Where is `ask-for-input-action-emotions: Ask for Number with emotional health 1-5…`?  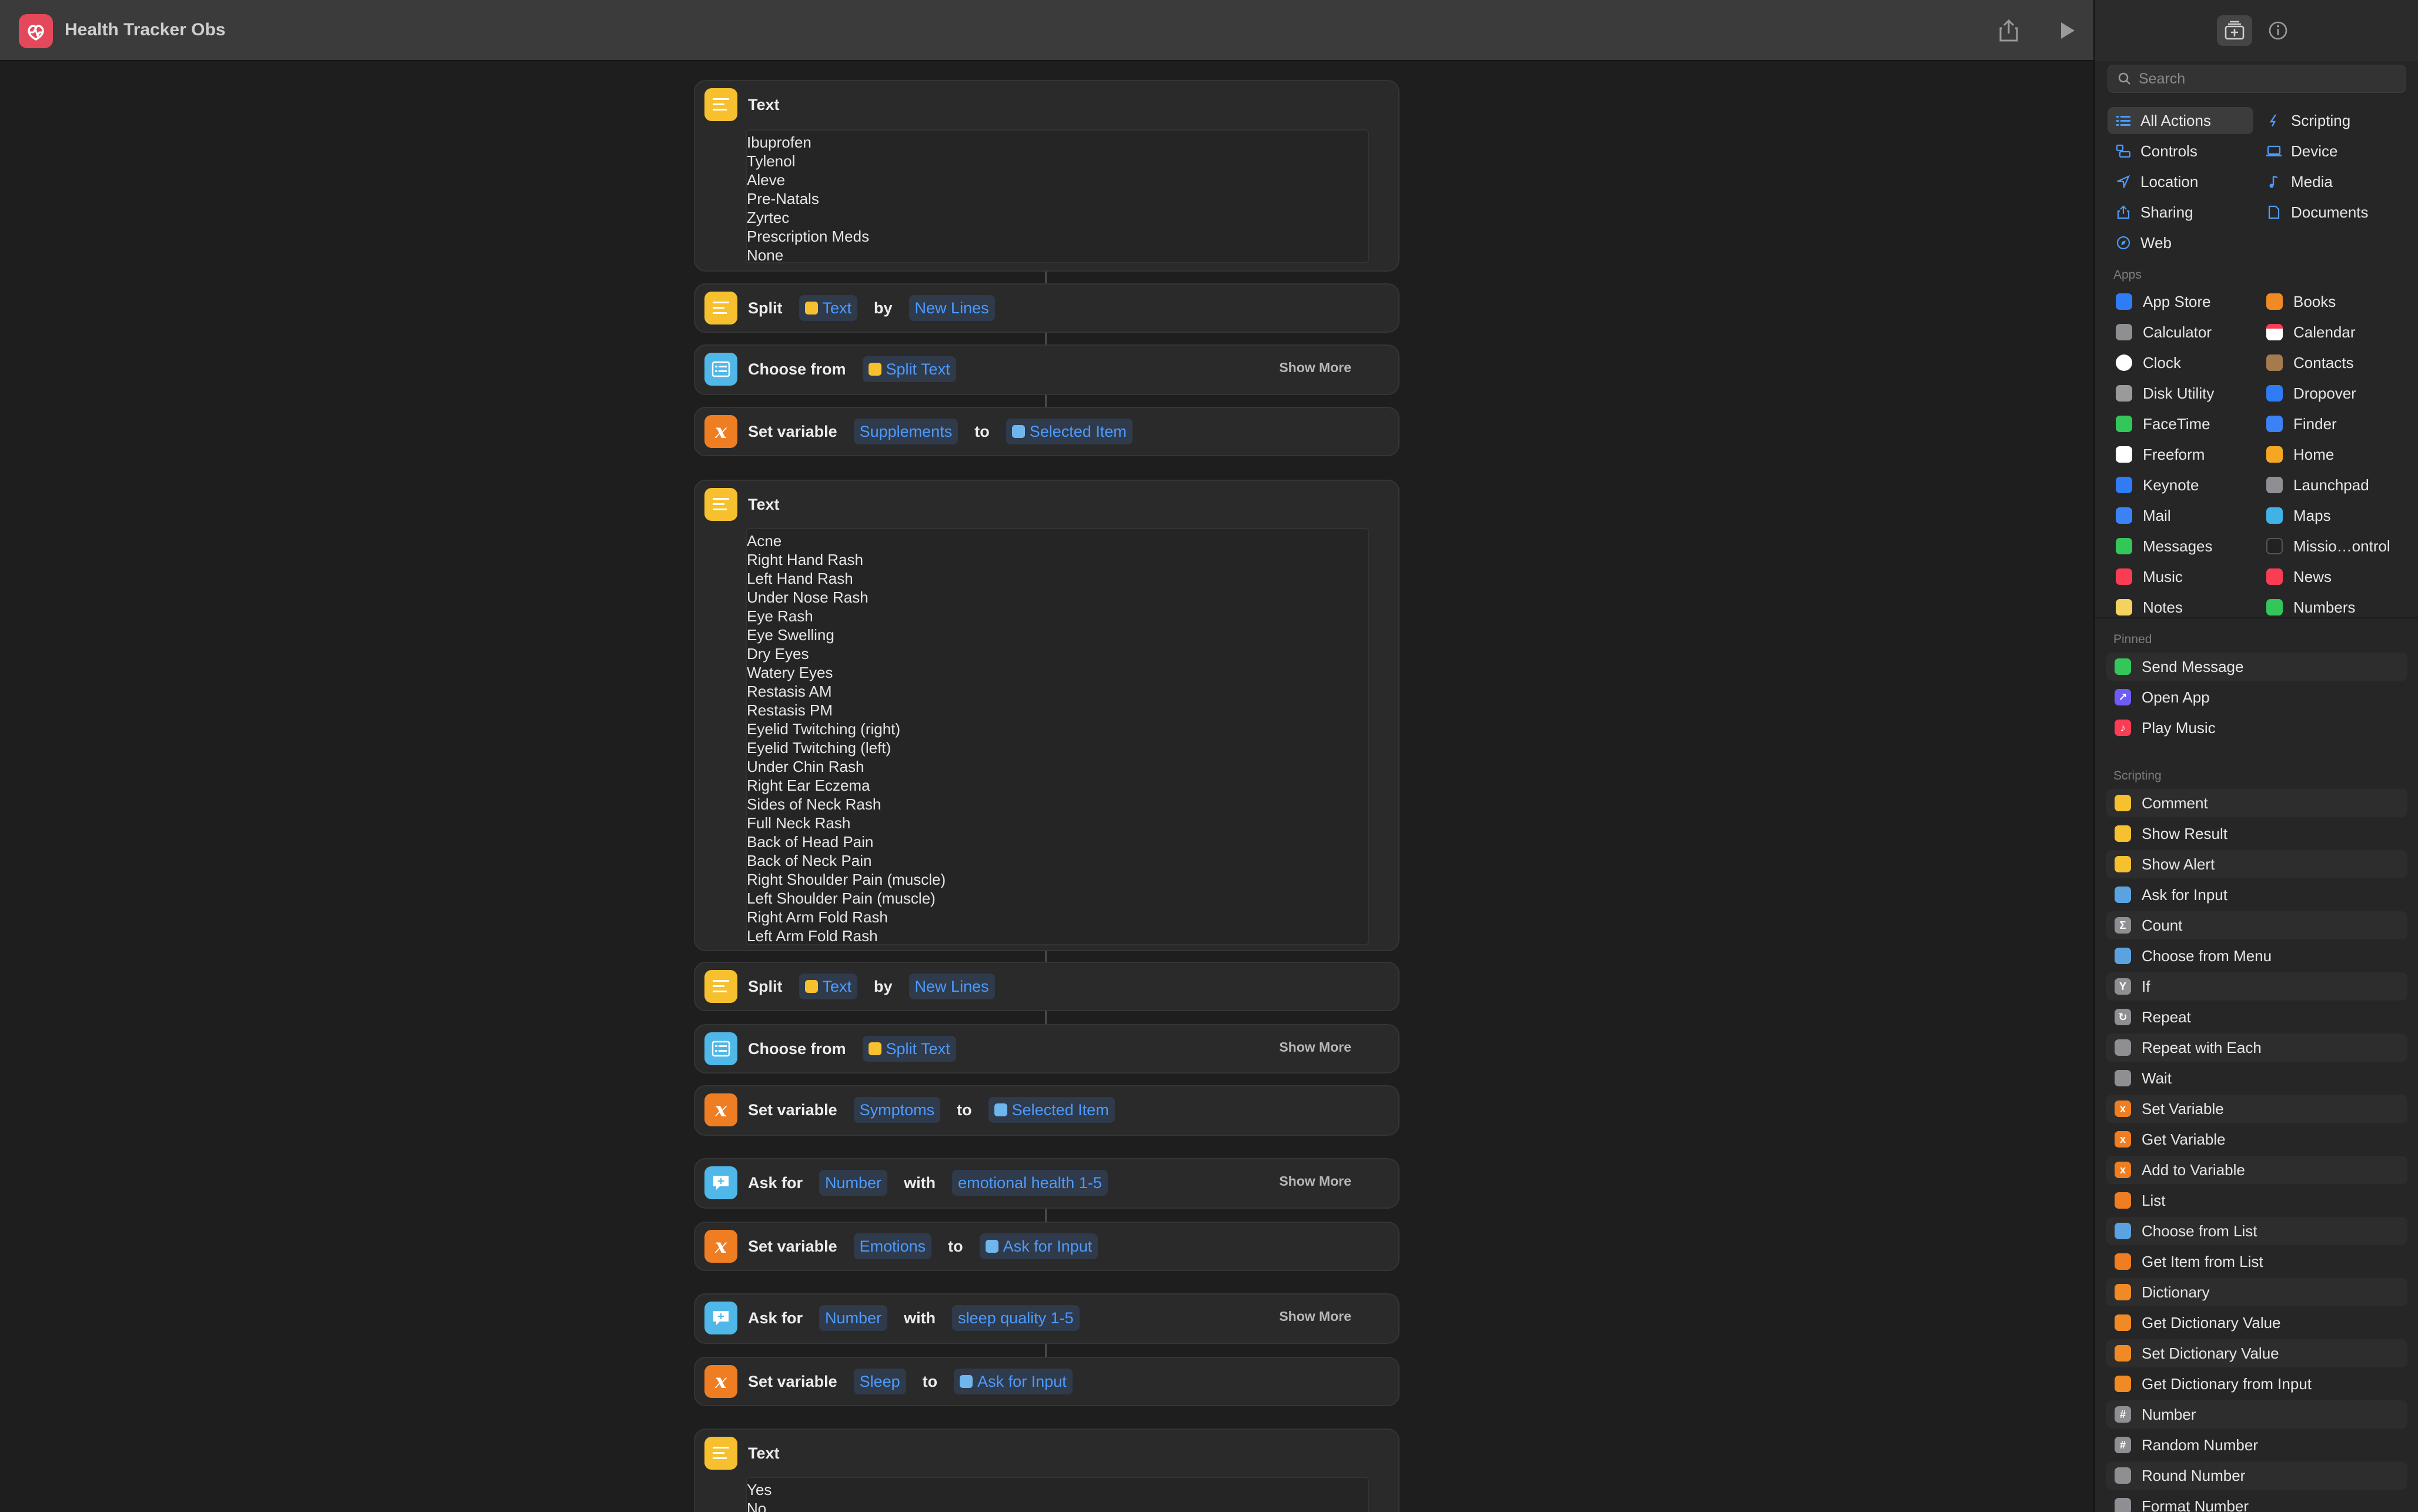 ask-for-input-action-emotions: Ask for Number with emotional health 1-5… is located at coordinates (1047, 1183).